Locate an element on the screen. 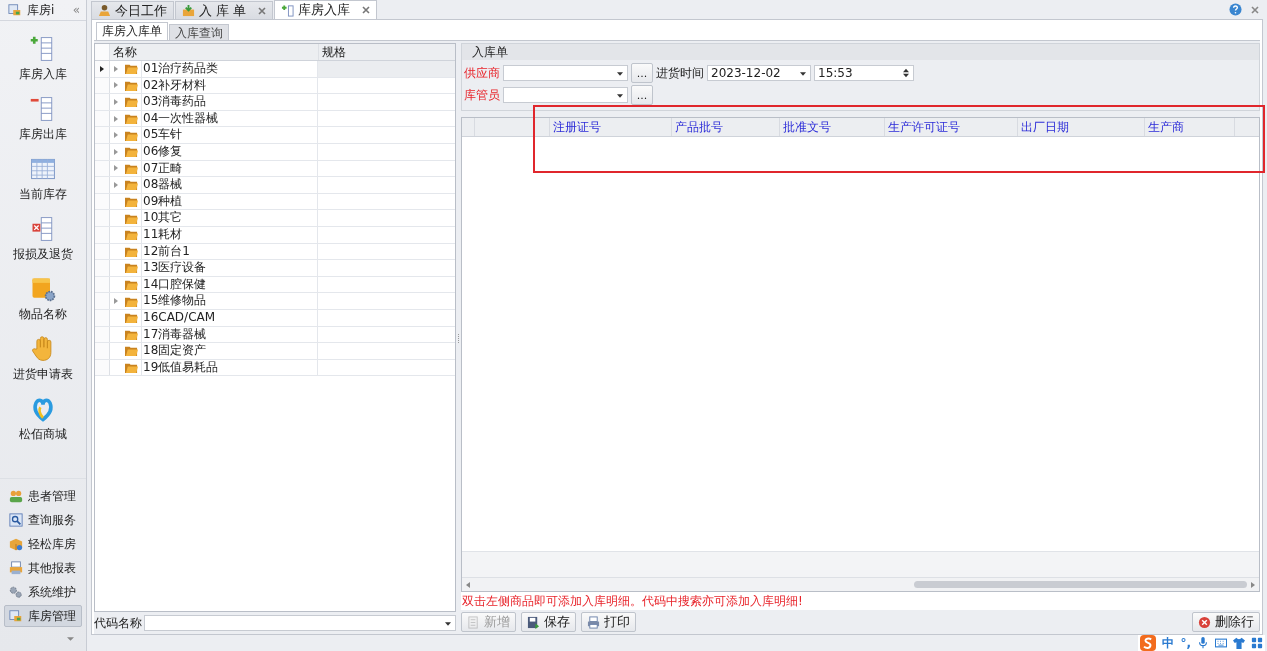 The height and width of the screenshot is (651, 1267). tree-item: 07正畸 is located at coordinates (229, 168).